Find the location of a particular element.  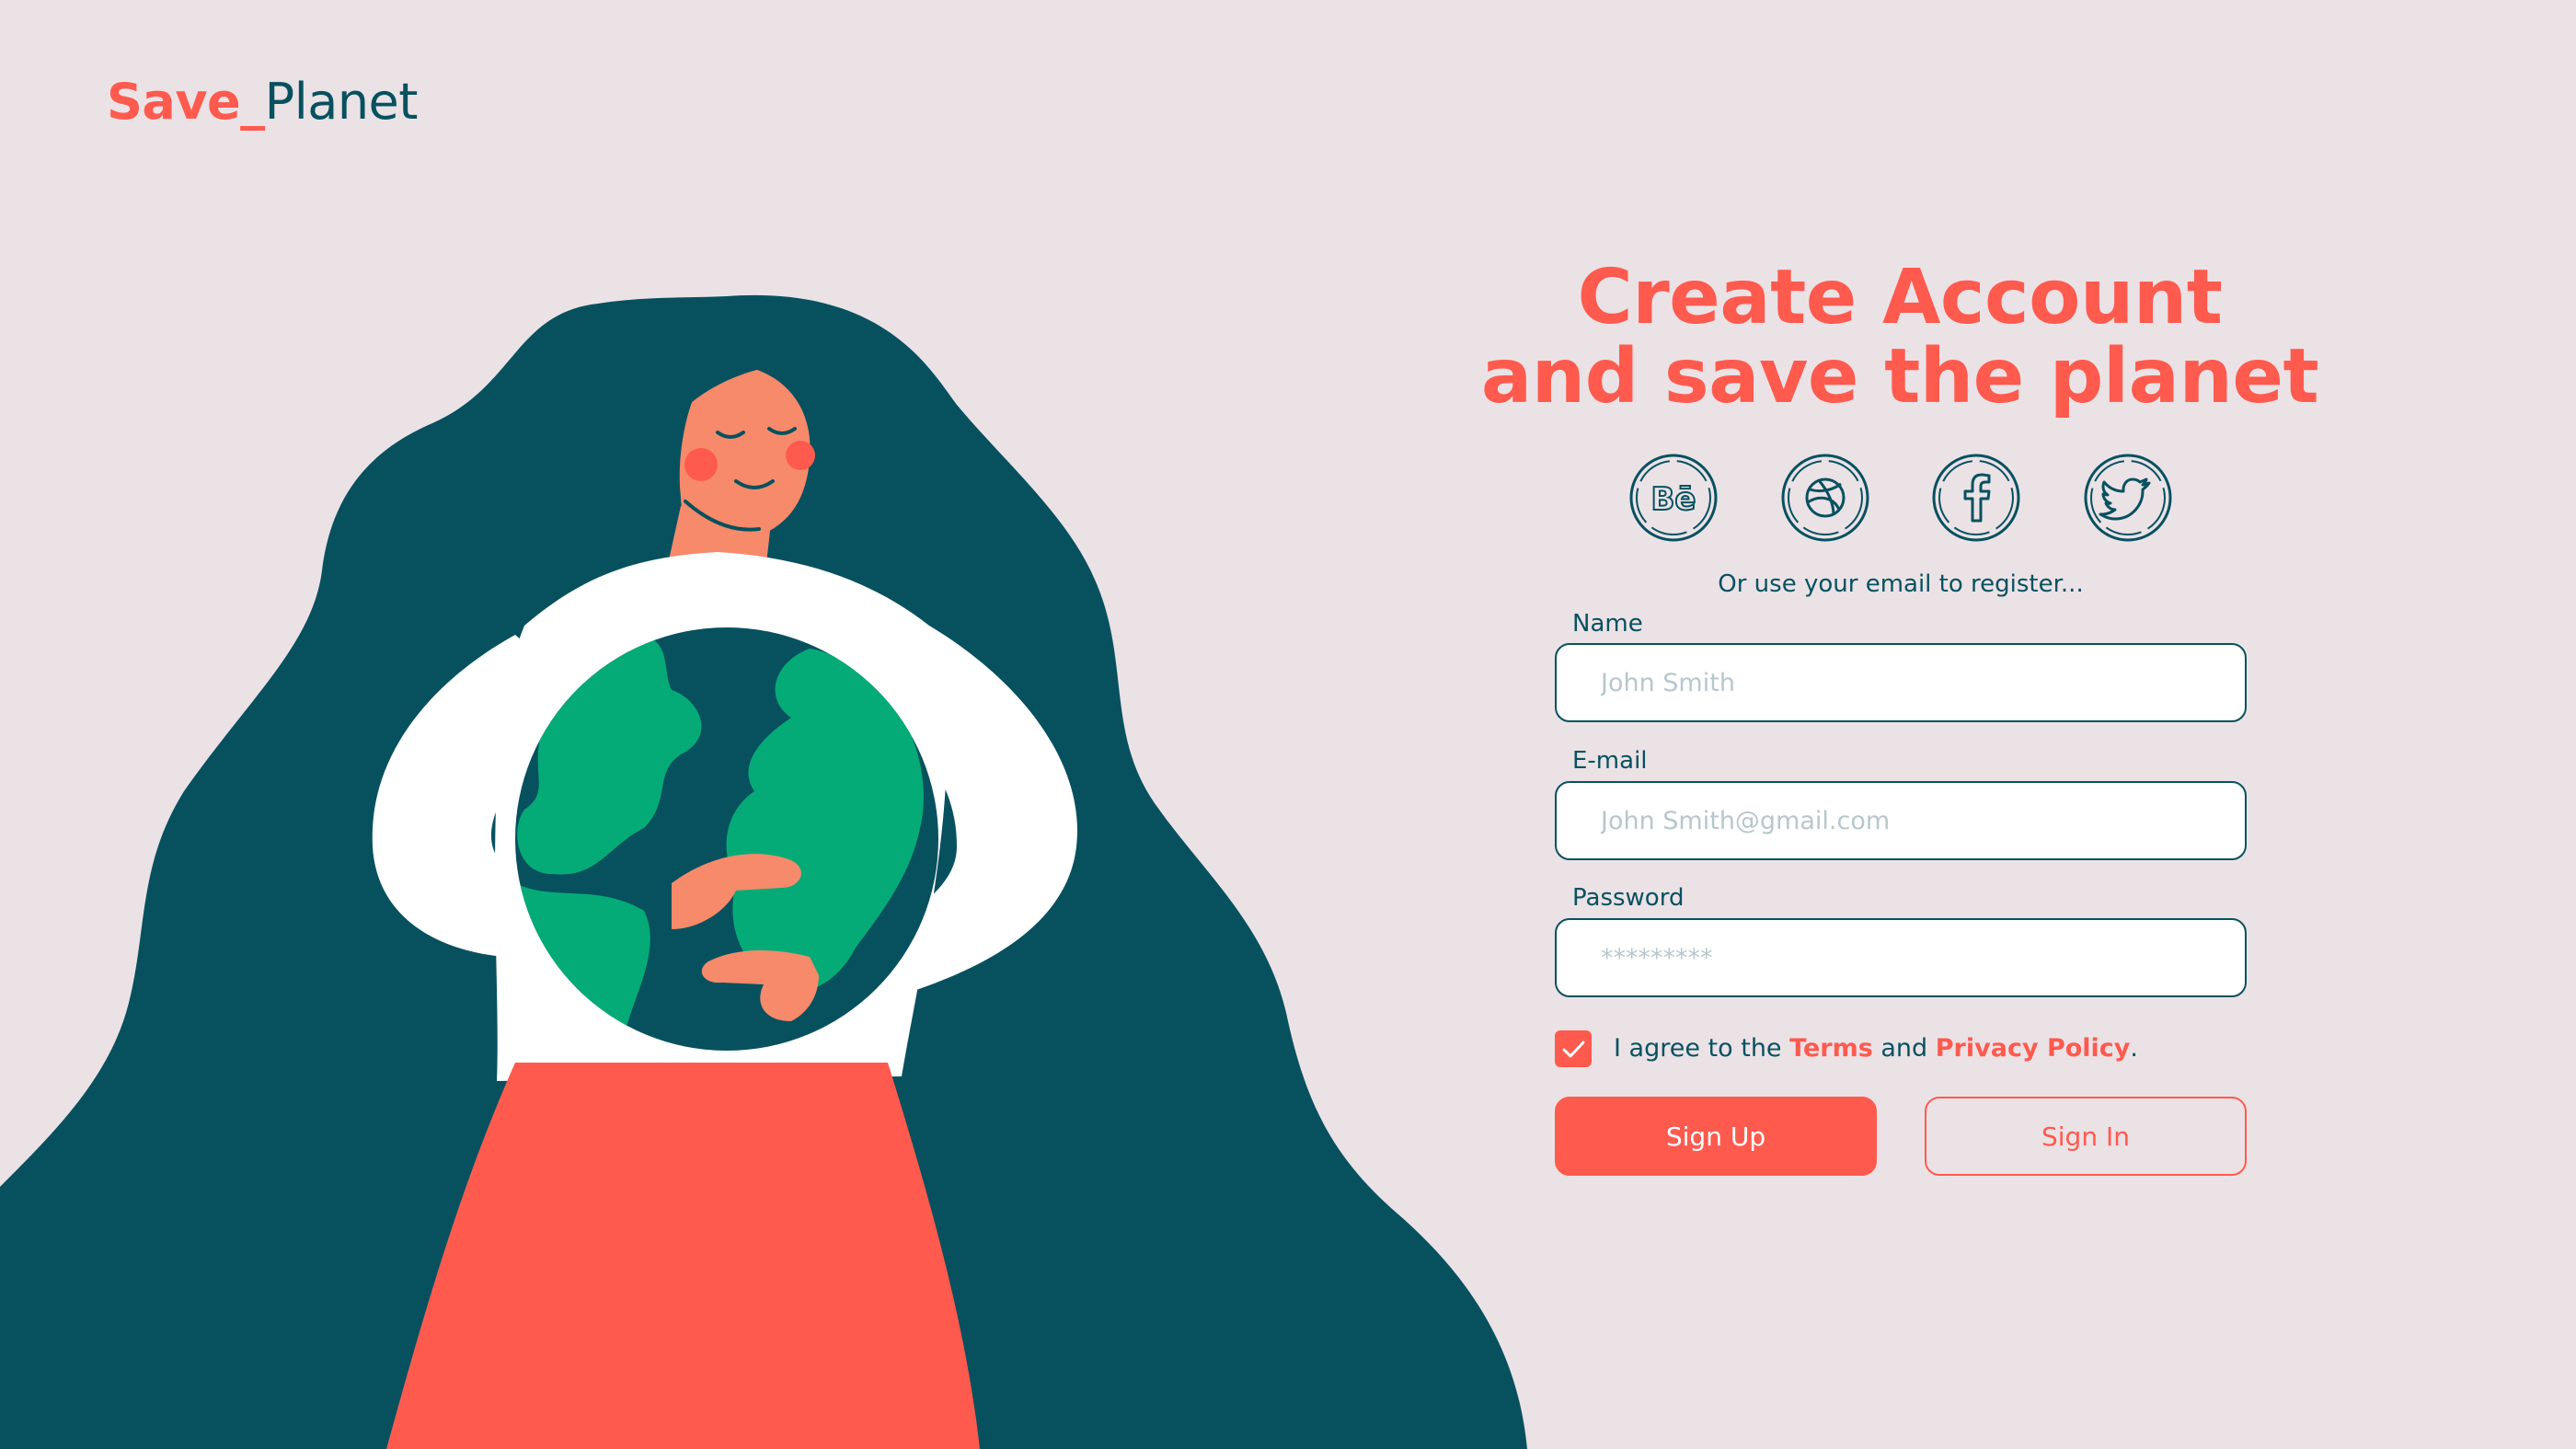

name-input is located at coordinates (1901, 682).